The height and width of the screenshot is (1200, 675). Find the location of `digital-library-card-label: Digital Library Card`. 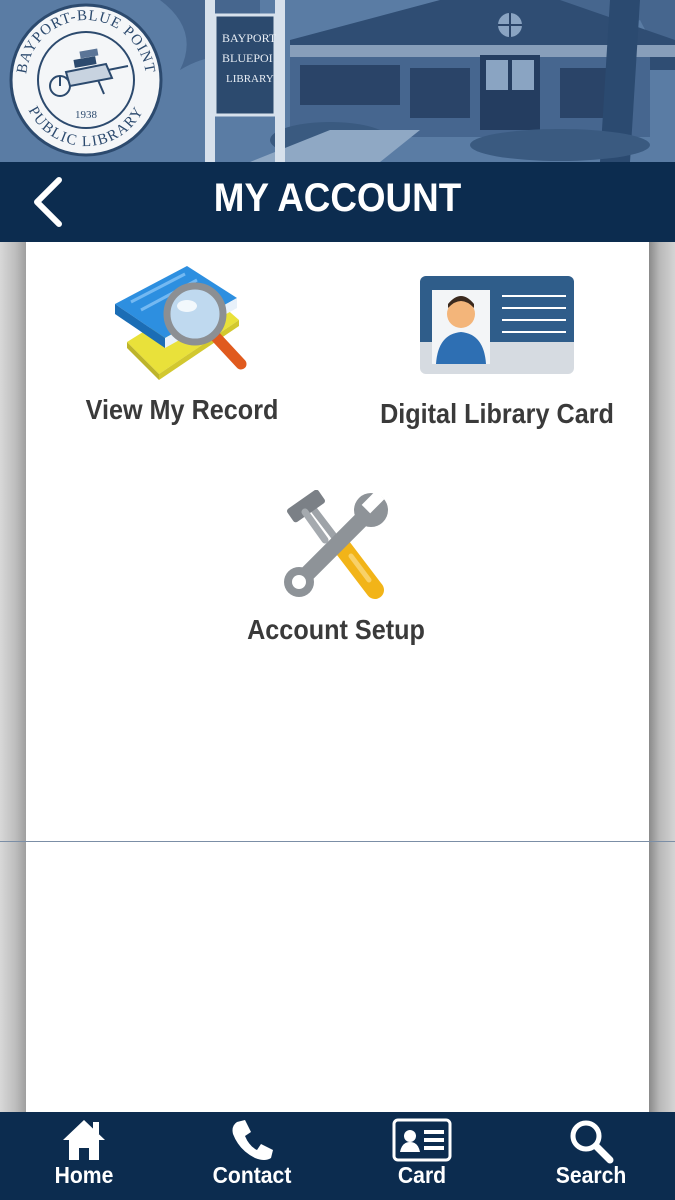

digital-library-card-label: Digital Library Card is located at coordinates (497, 413).